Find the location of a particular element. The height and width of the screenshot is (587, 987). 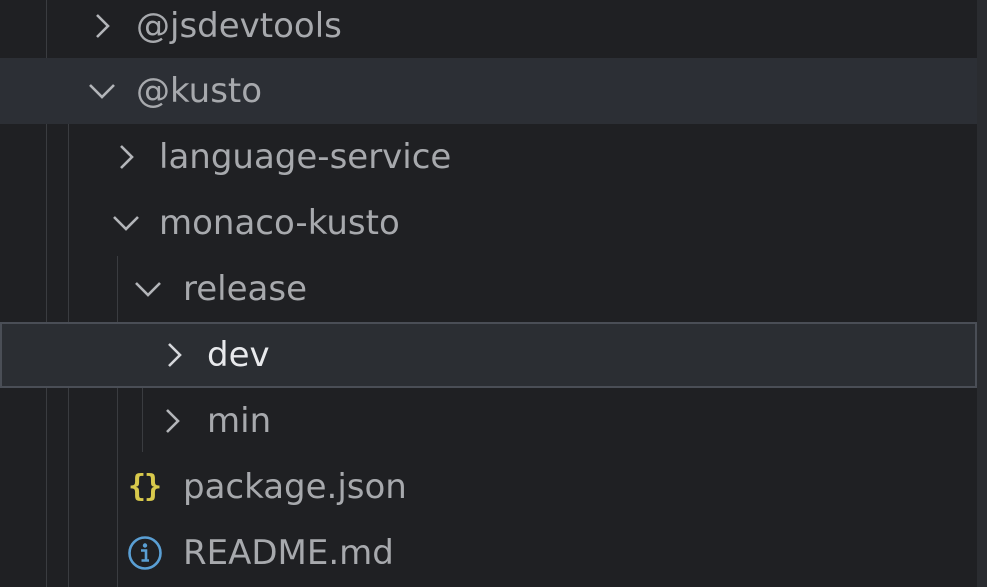

tree-item-label: package.json is located at coordinates (295, 487).